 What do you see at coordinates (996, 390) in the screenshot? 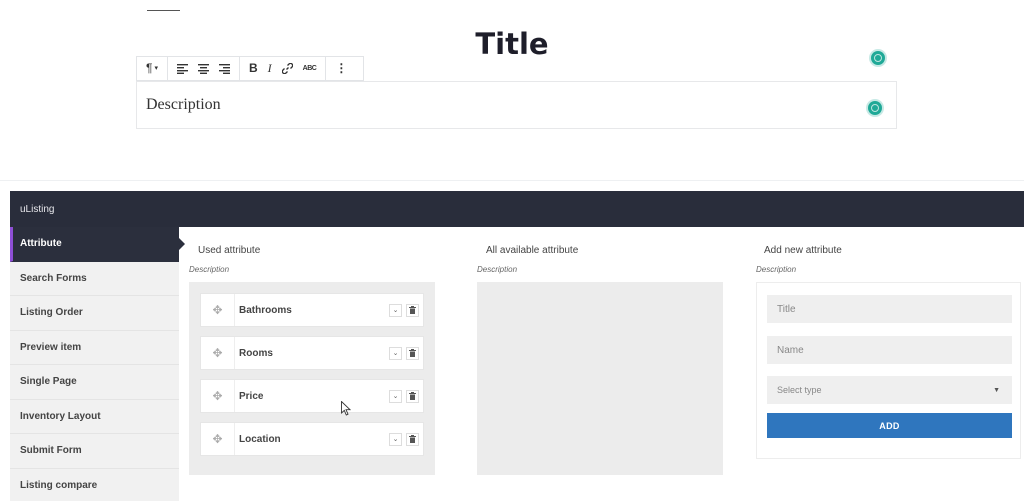
I see `chevron-down-icon: ▼` at bounding box center [996, 390].